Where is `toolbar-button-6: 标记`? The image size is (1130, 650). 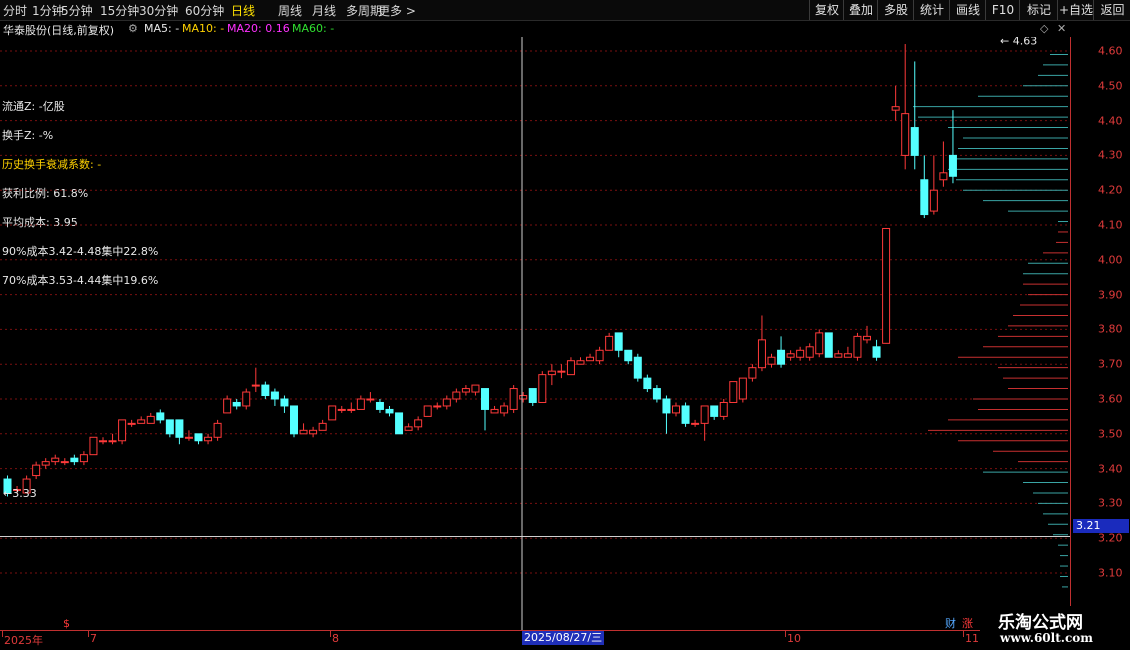 toolbar-button-6: 标记 is located at coordinates (1038, 10).